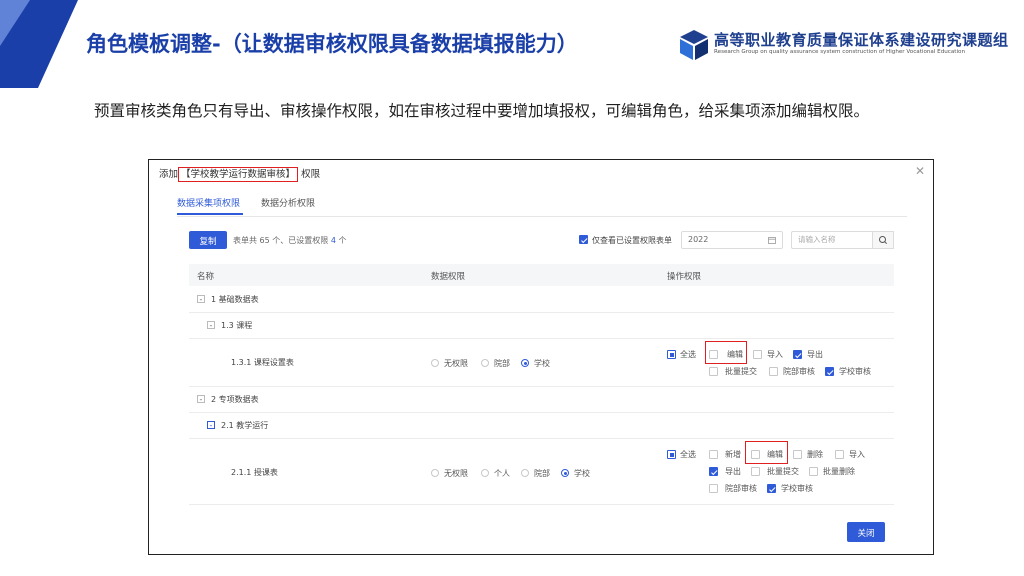 This screenshot has width=1024, height=576. What do you see at coordinates (815, 454) in the screenshot?
I see `op-label: 删除` at bounding box center [815, 454].